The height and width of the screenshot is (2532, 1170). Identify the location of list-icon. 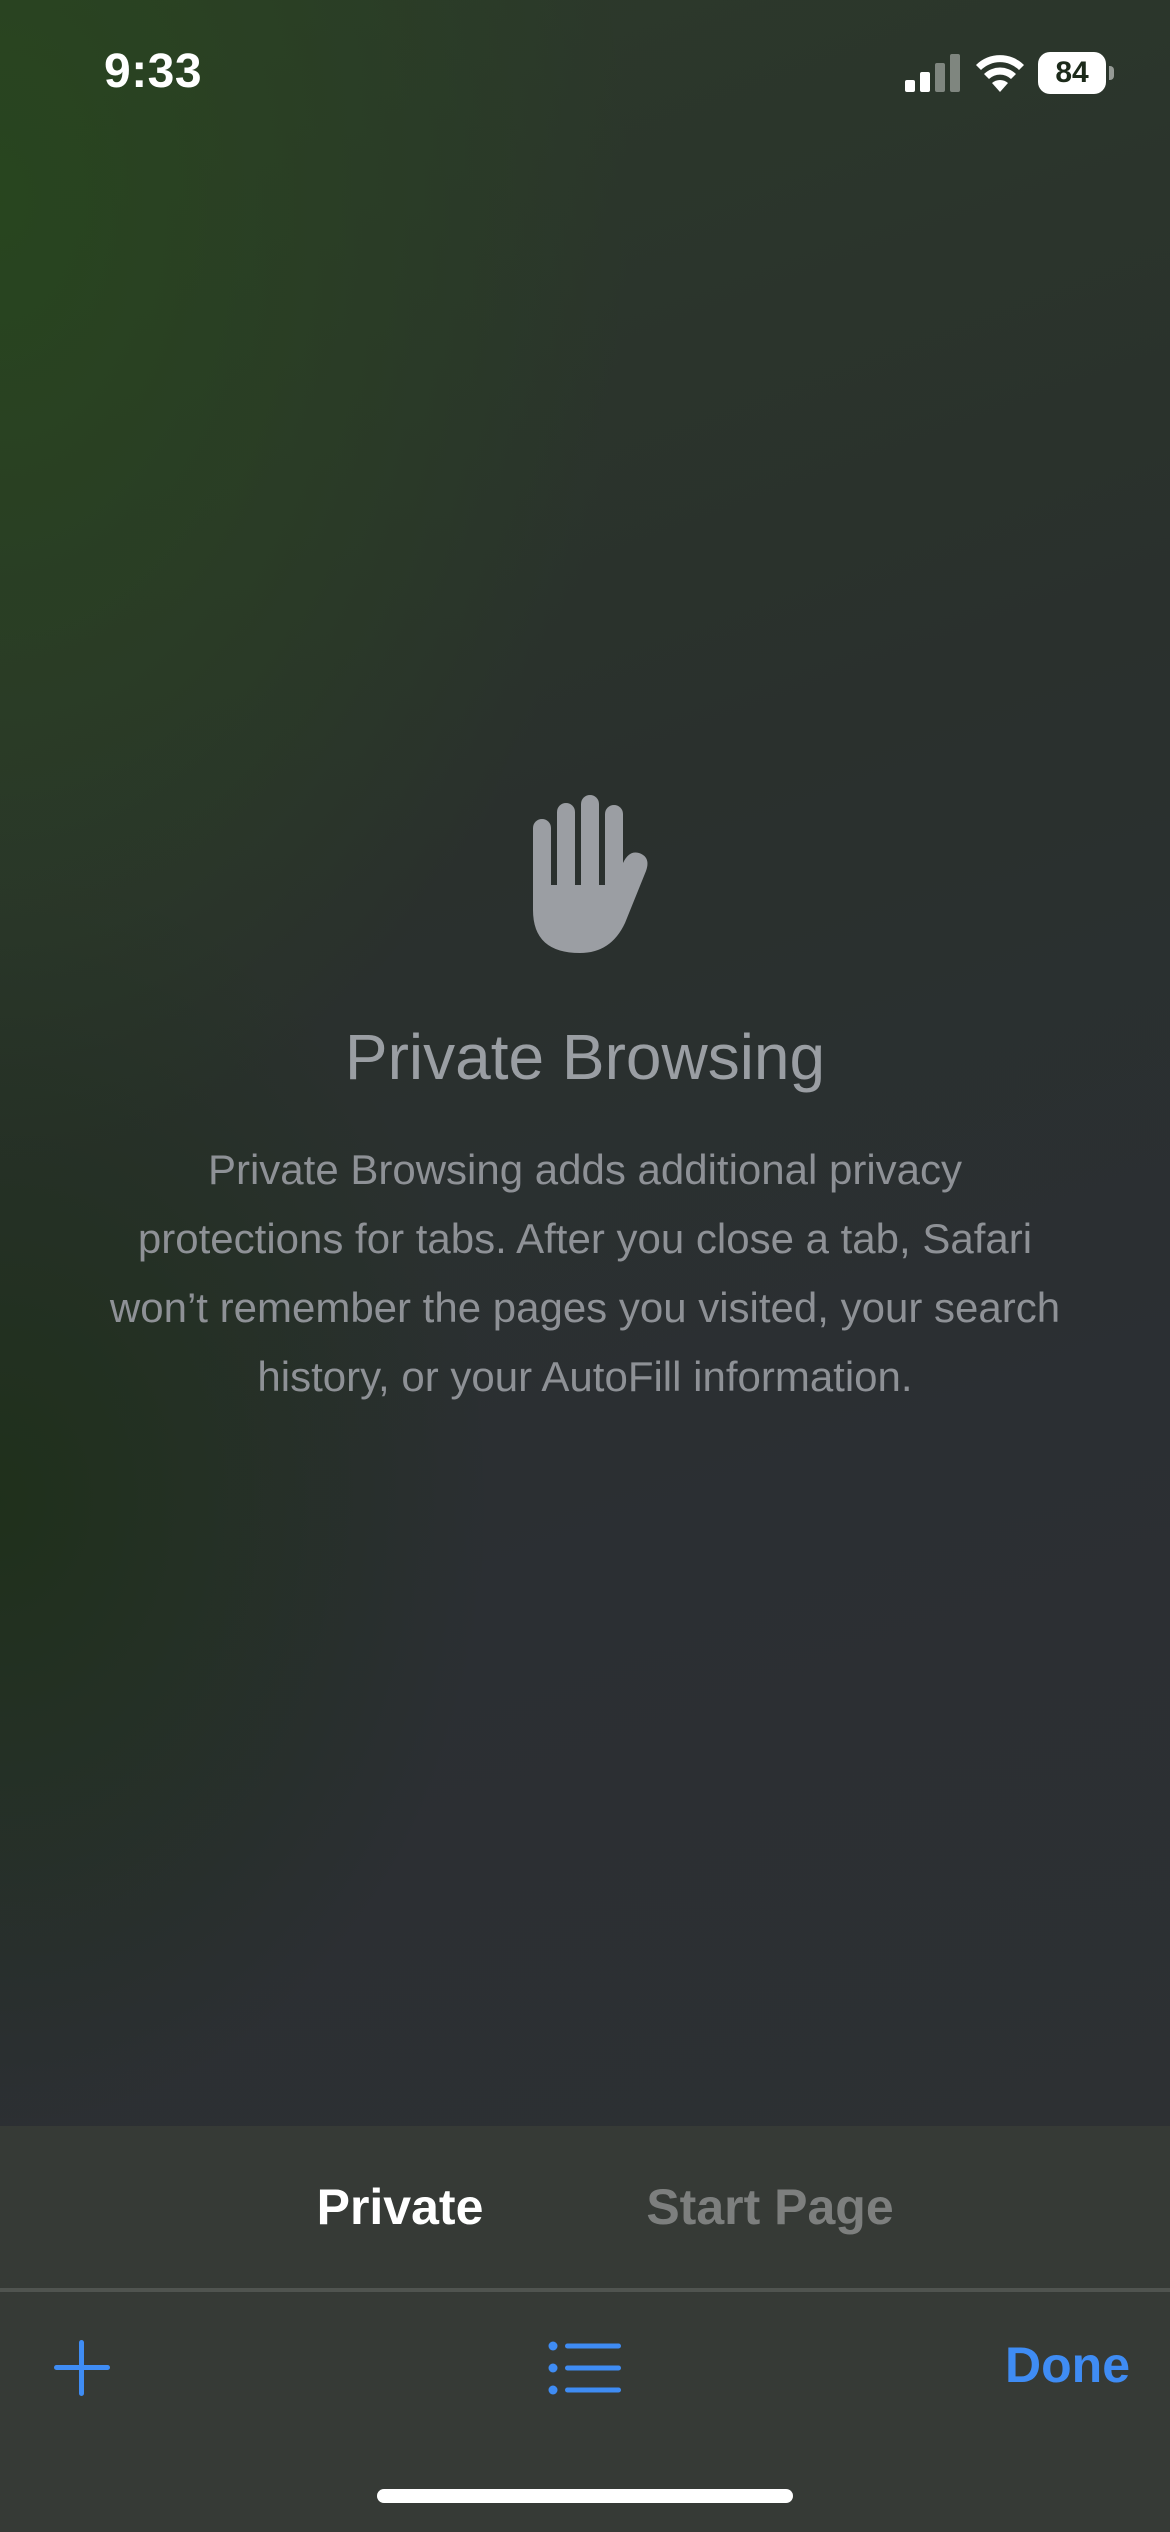
(585, 2368).